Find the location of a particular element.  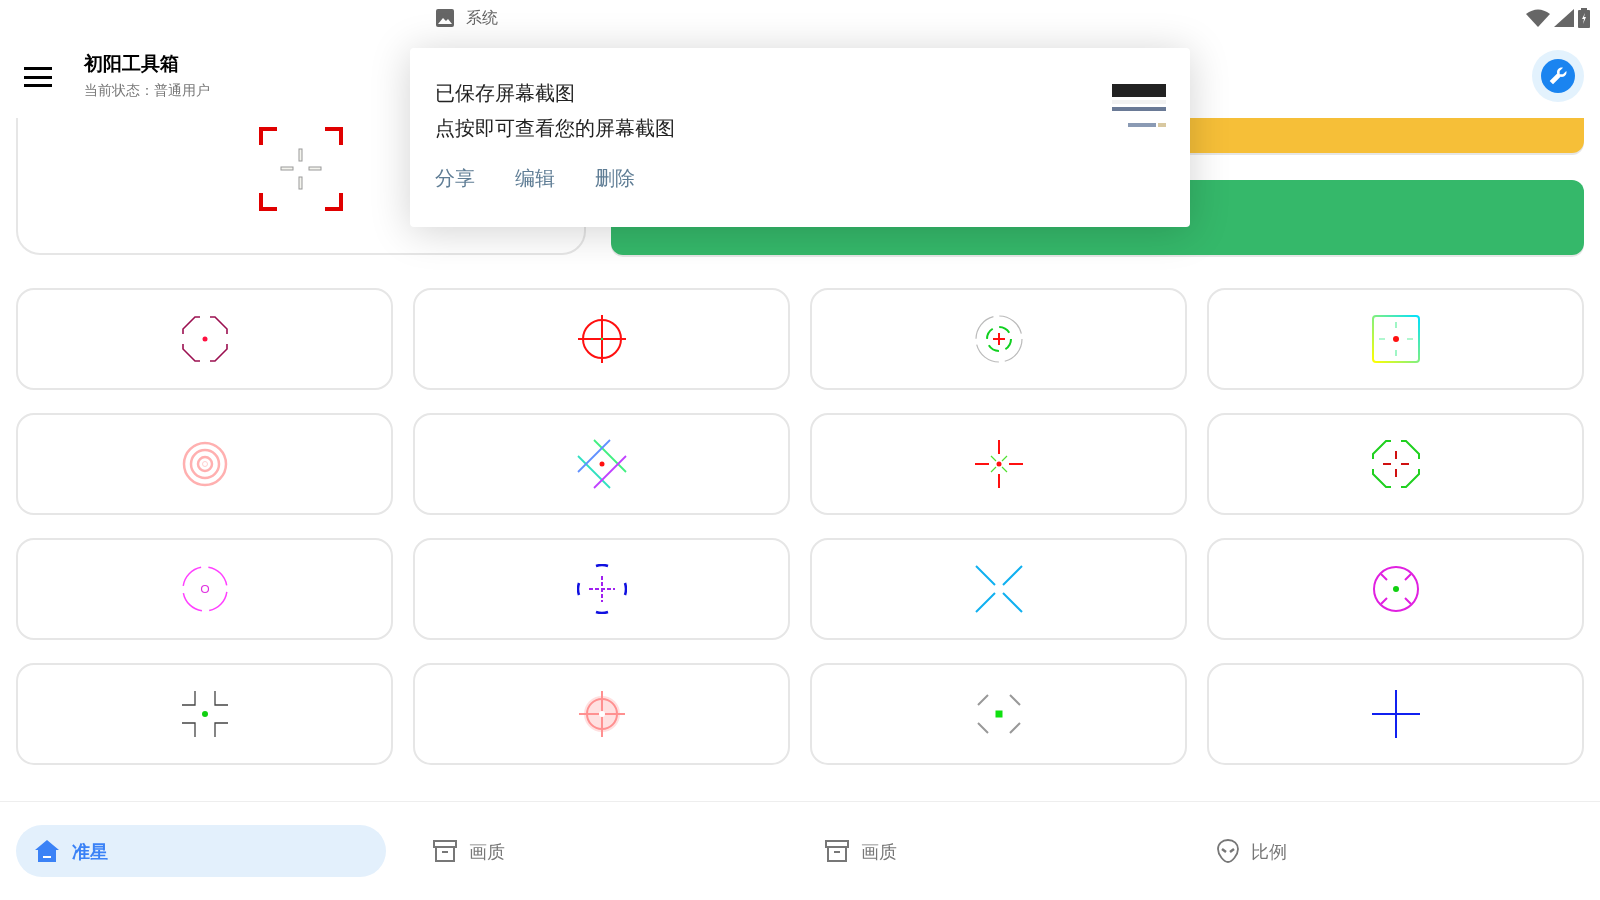

app-title: 初阳工具箱 is located at coordinates (132, 64).